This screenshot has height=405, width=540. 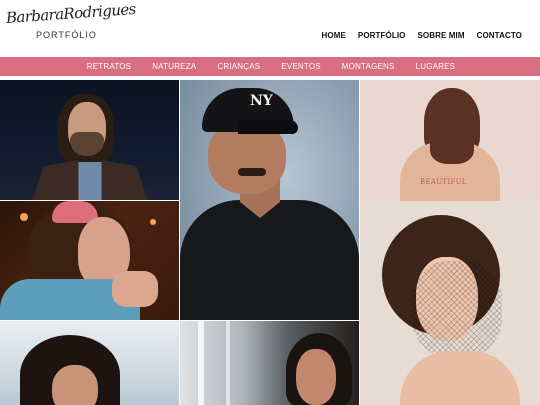 What do you see at coordinates (499, 35) in the screenshot?
I see `nav-contacto: CONTACTO` at bounding box center [499, 35].